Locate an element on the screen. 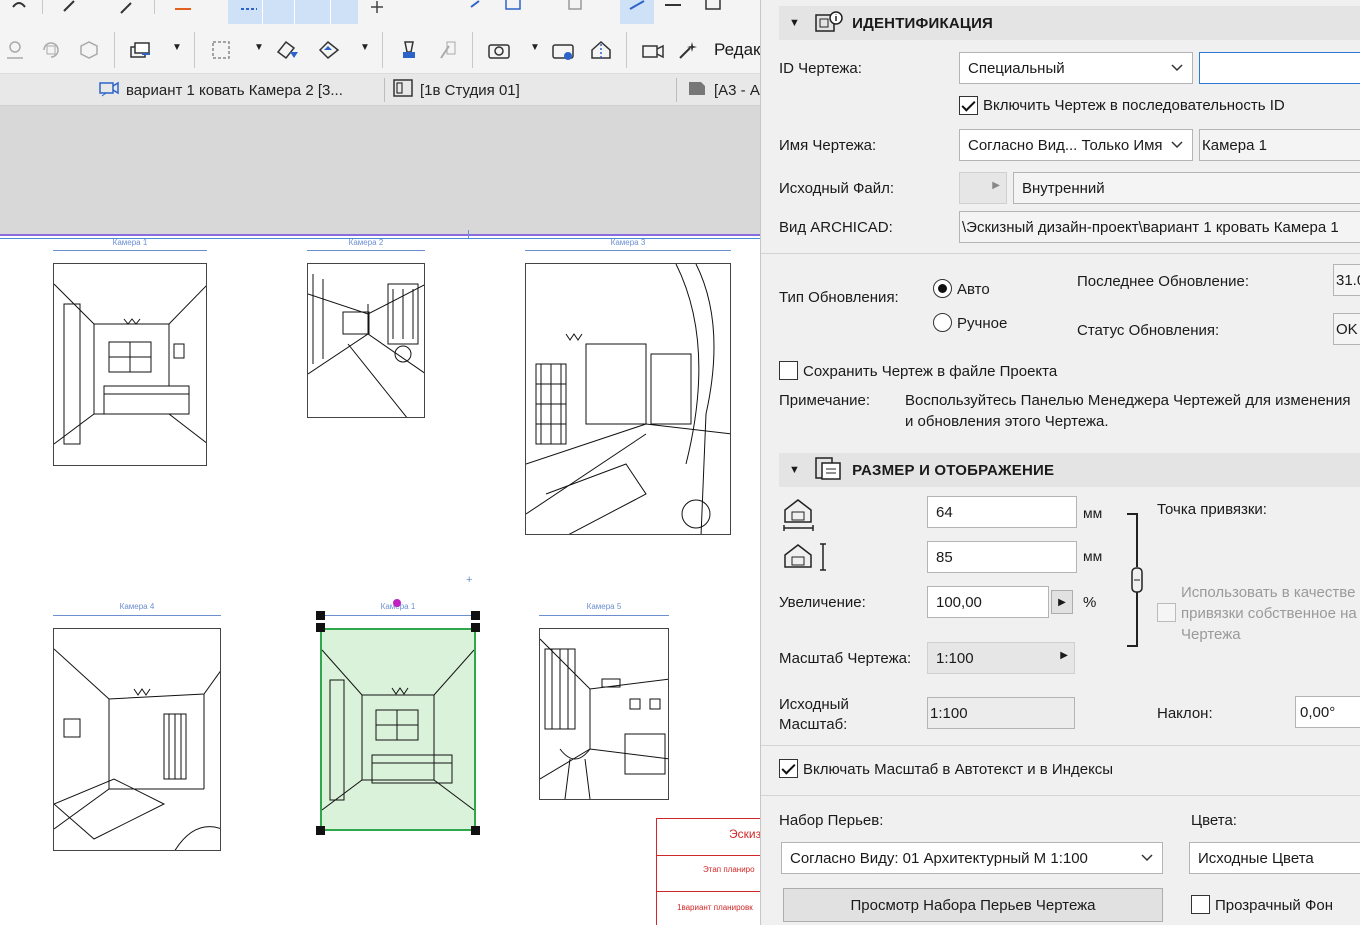 This screenshot has height=925, width=1360. sheet-icon is located at coordinates (697, 90).